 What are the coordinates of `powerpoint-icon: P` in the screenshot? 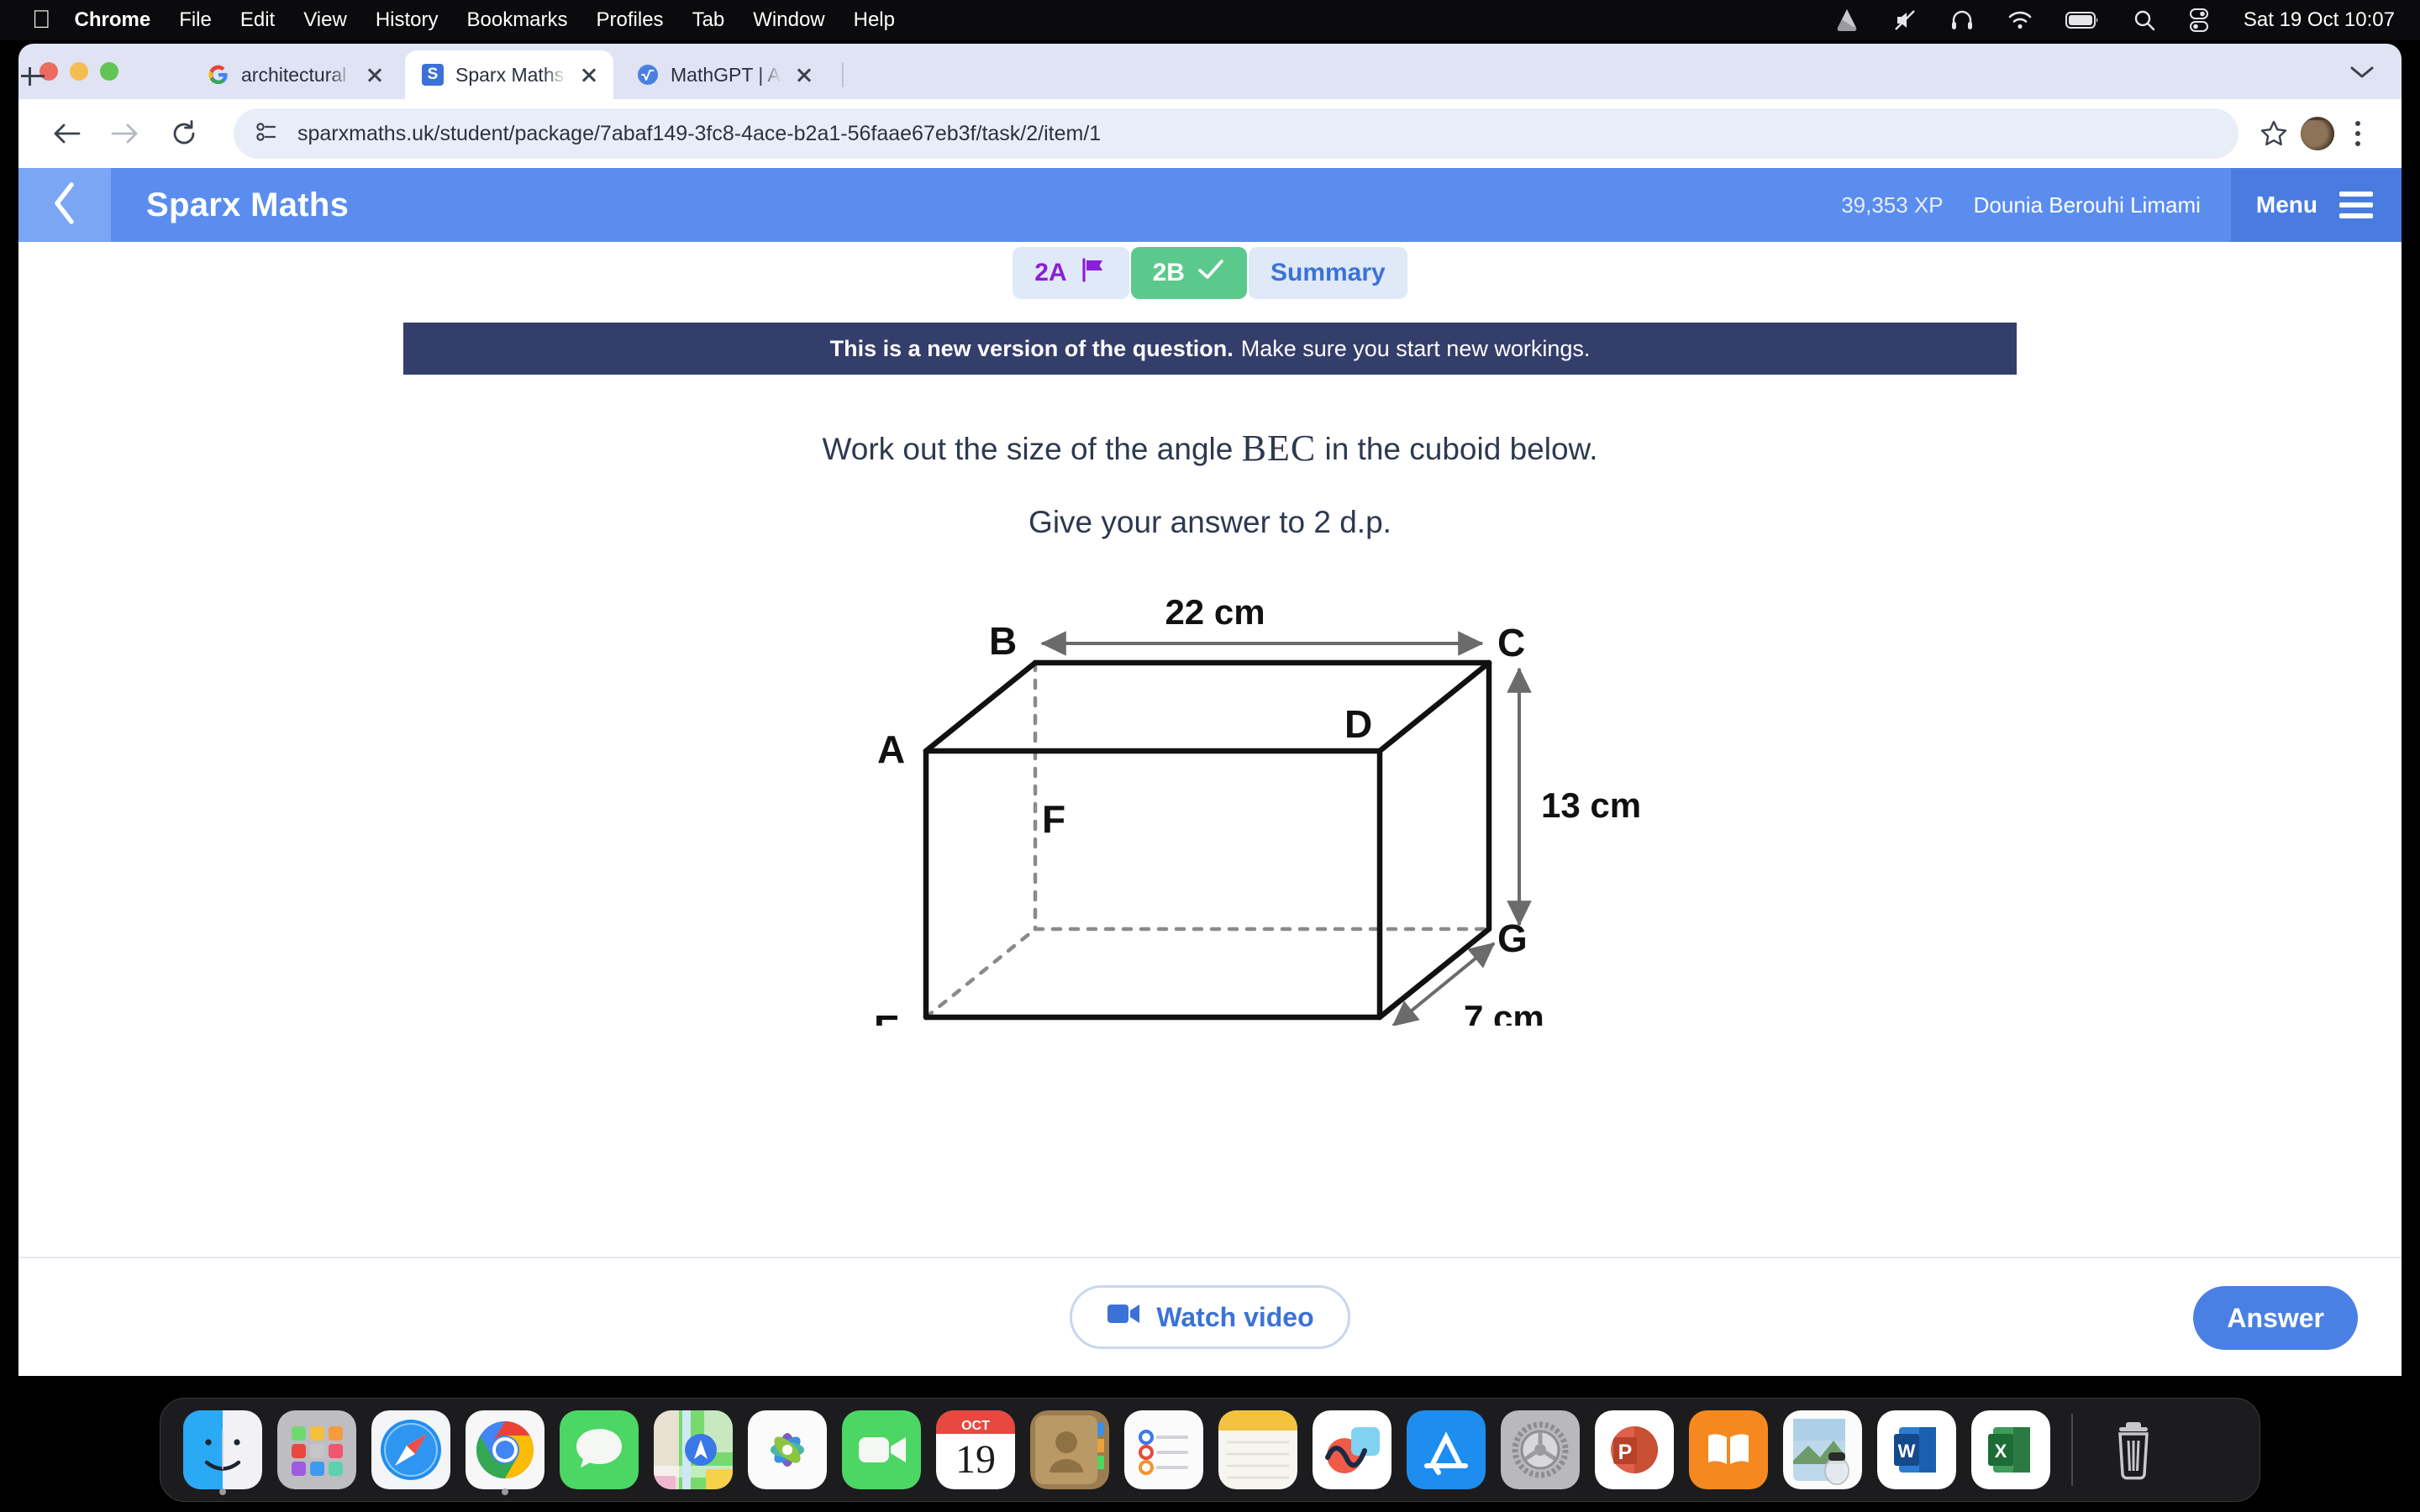 It's located at (1634, 1449).